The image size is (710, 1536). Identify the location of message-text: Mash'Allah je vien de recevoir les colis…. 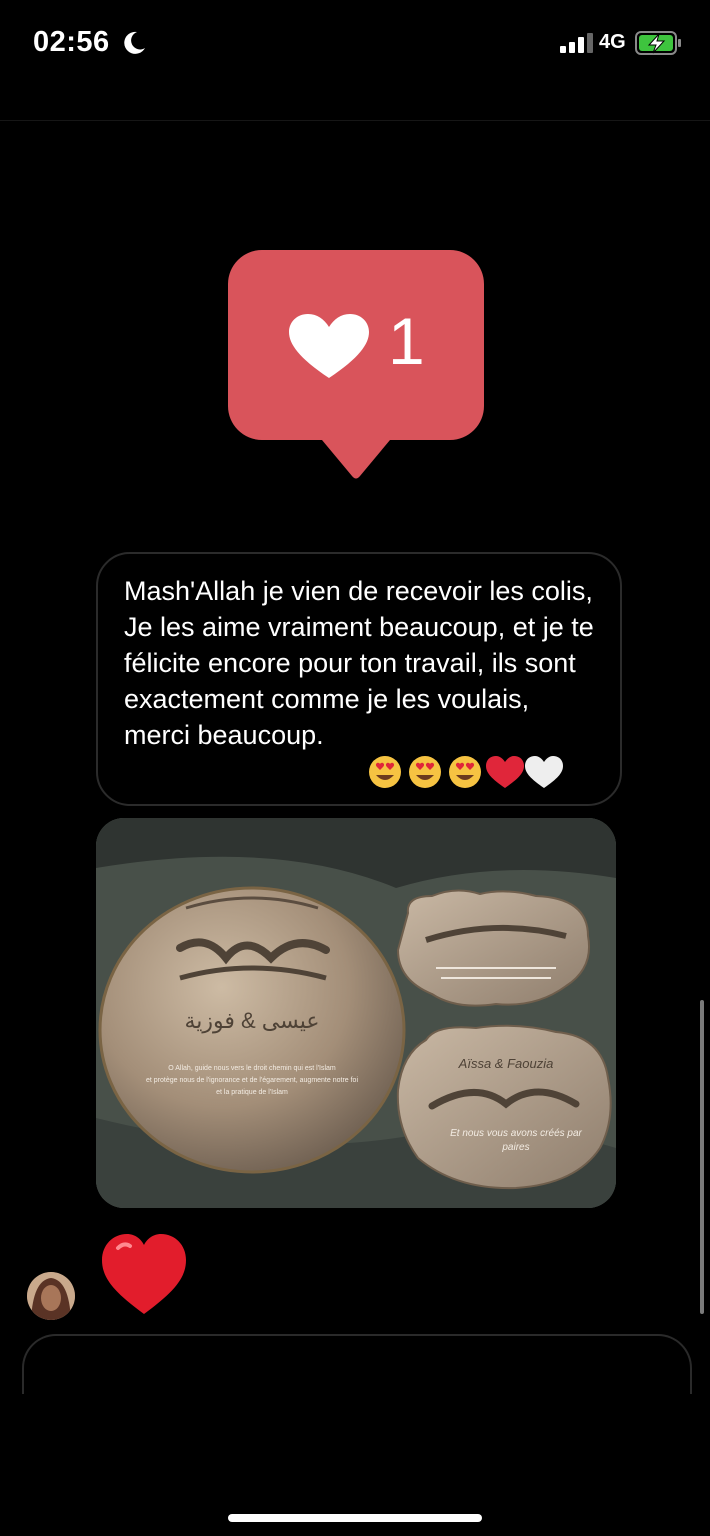
(366, 663).